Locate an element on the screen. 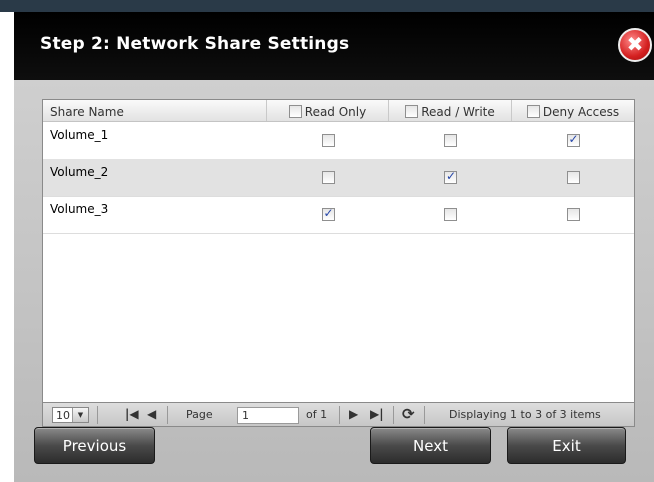 The height and width of the screenshot is (482, 654). previous-button: Previous is located at coordinates (94, 445).